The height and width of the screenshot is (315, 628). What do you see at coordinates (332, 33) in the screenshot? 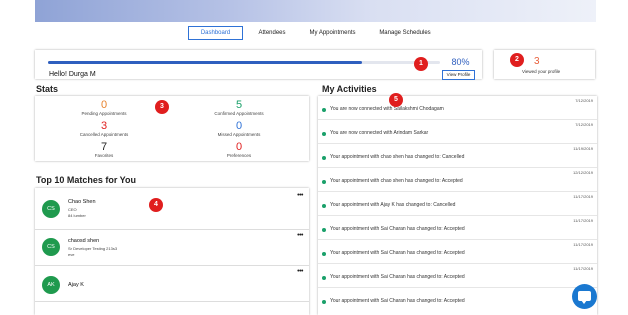
I see `tab-my-appointments: My Appointments` at bounding box center [332, 33].